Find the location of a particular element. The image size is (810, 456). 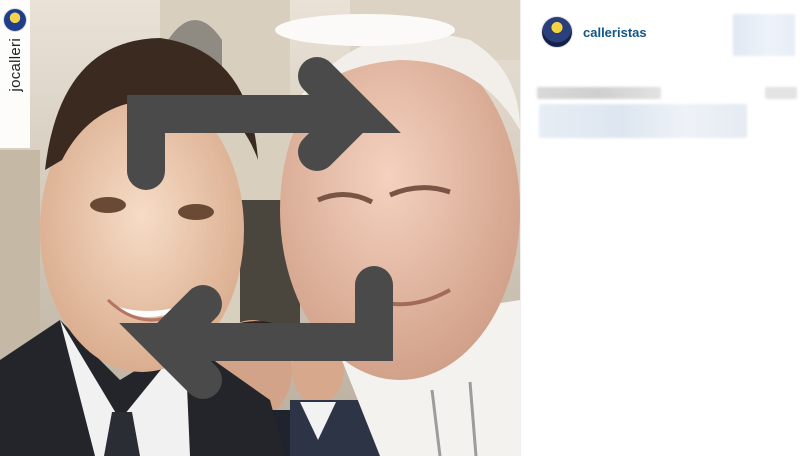

repost-username: jocalleri is located at coordinates (15, 65).